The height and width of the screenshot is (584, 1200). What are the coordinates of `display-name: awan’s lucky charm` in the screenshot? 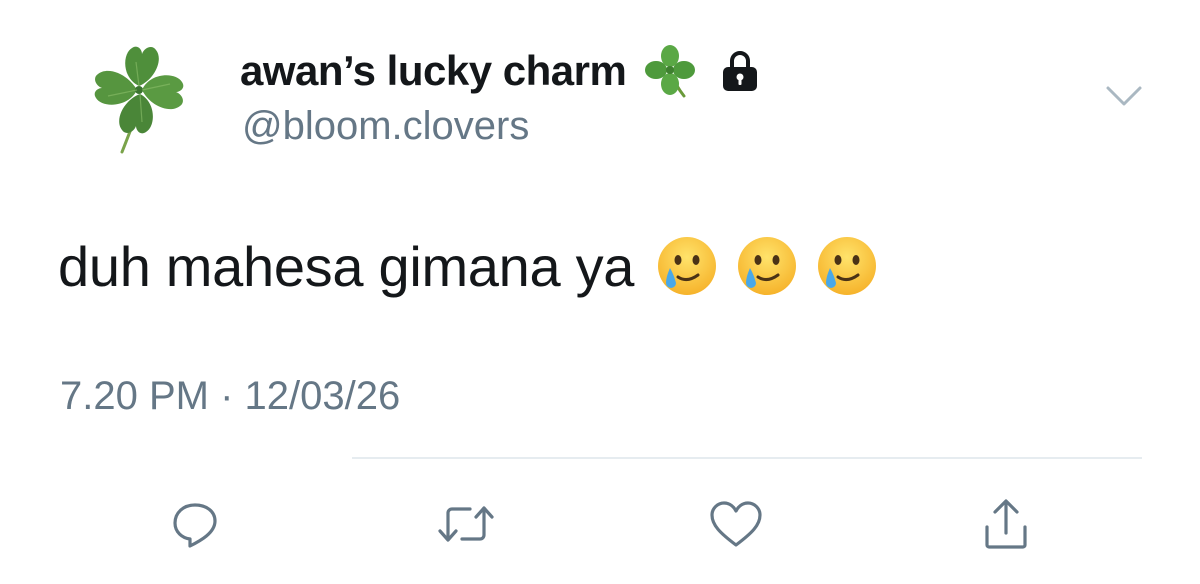 It's located at (433, 71).